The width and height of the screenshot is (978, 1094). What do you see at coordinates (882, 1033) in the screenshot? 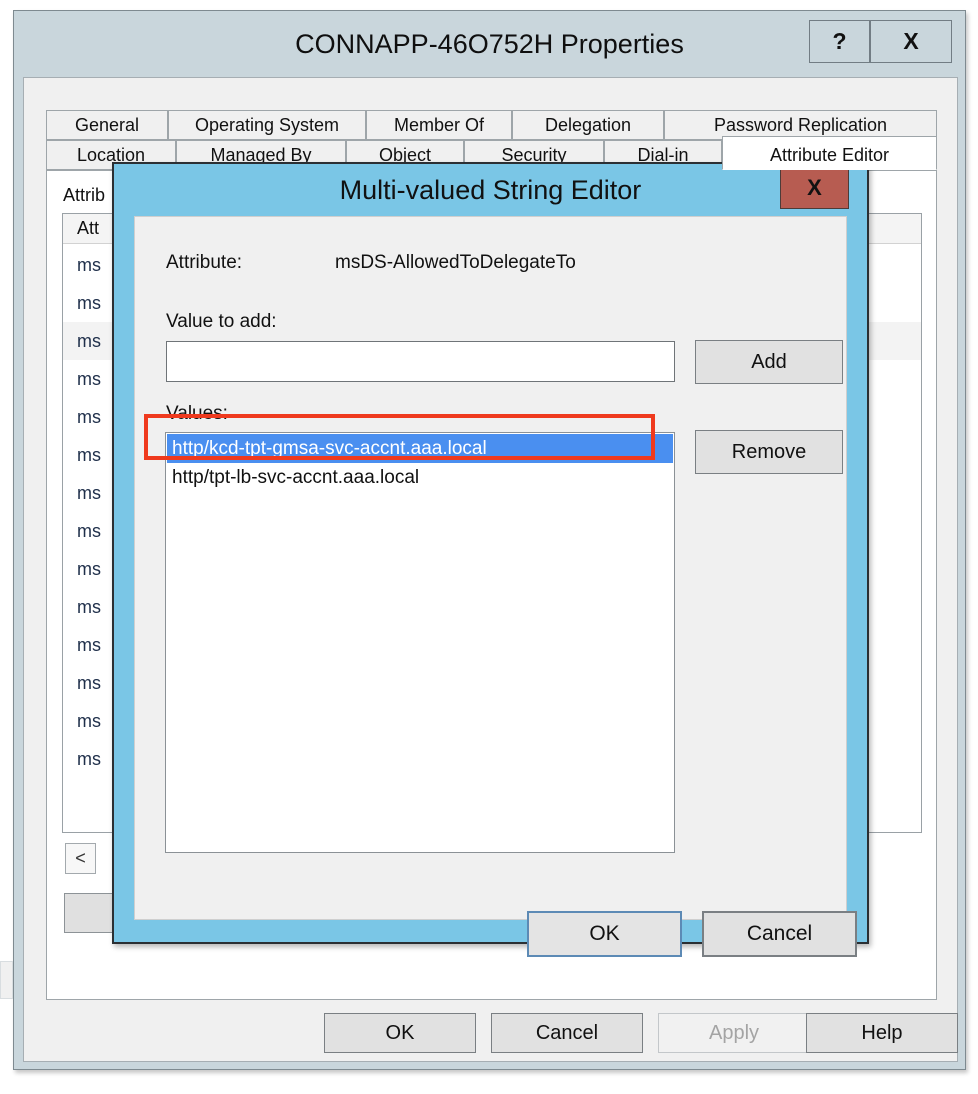
I see `help-button: Help` at bounding box center [882, 1033].